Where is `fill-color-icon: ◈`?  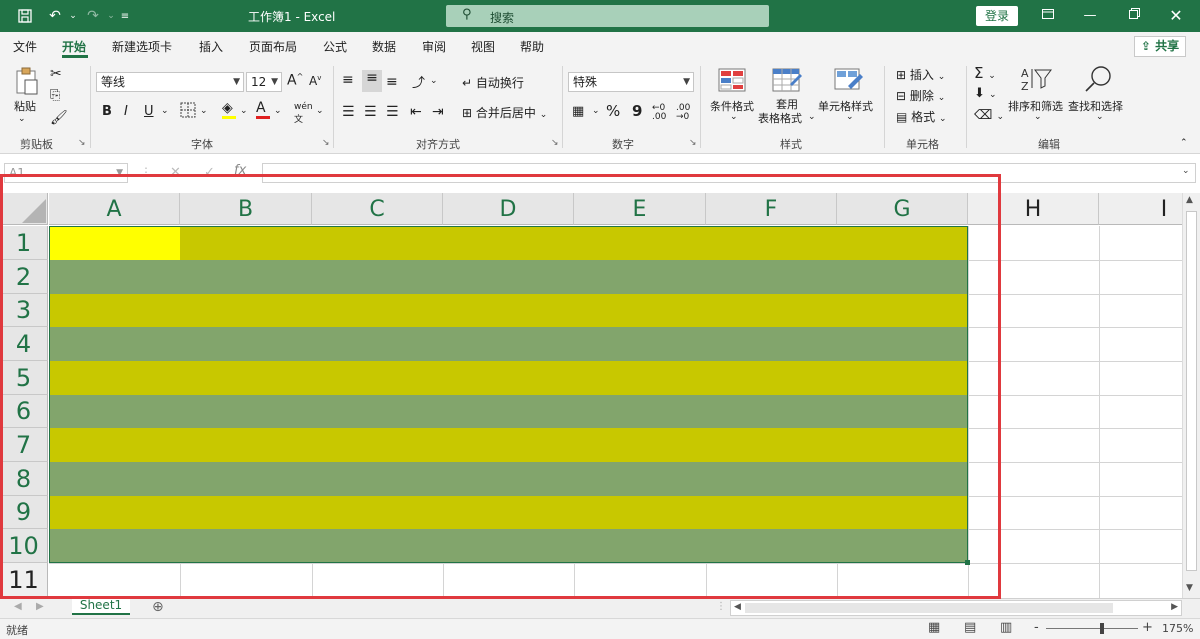 fill-color-icon: ◈ is located at coordinates (229, 109).